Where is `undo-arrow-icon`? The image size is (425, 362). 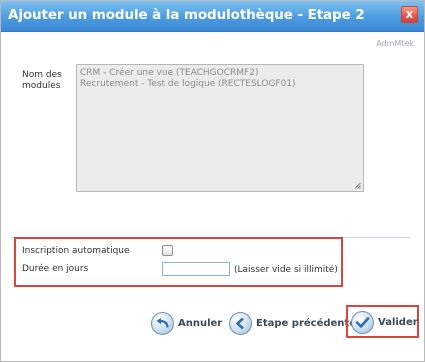 undo-arrow-icon is located at coordinates (162, 323).